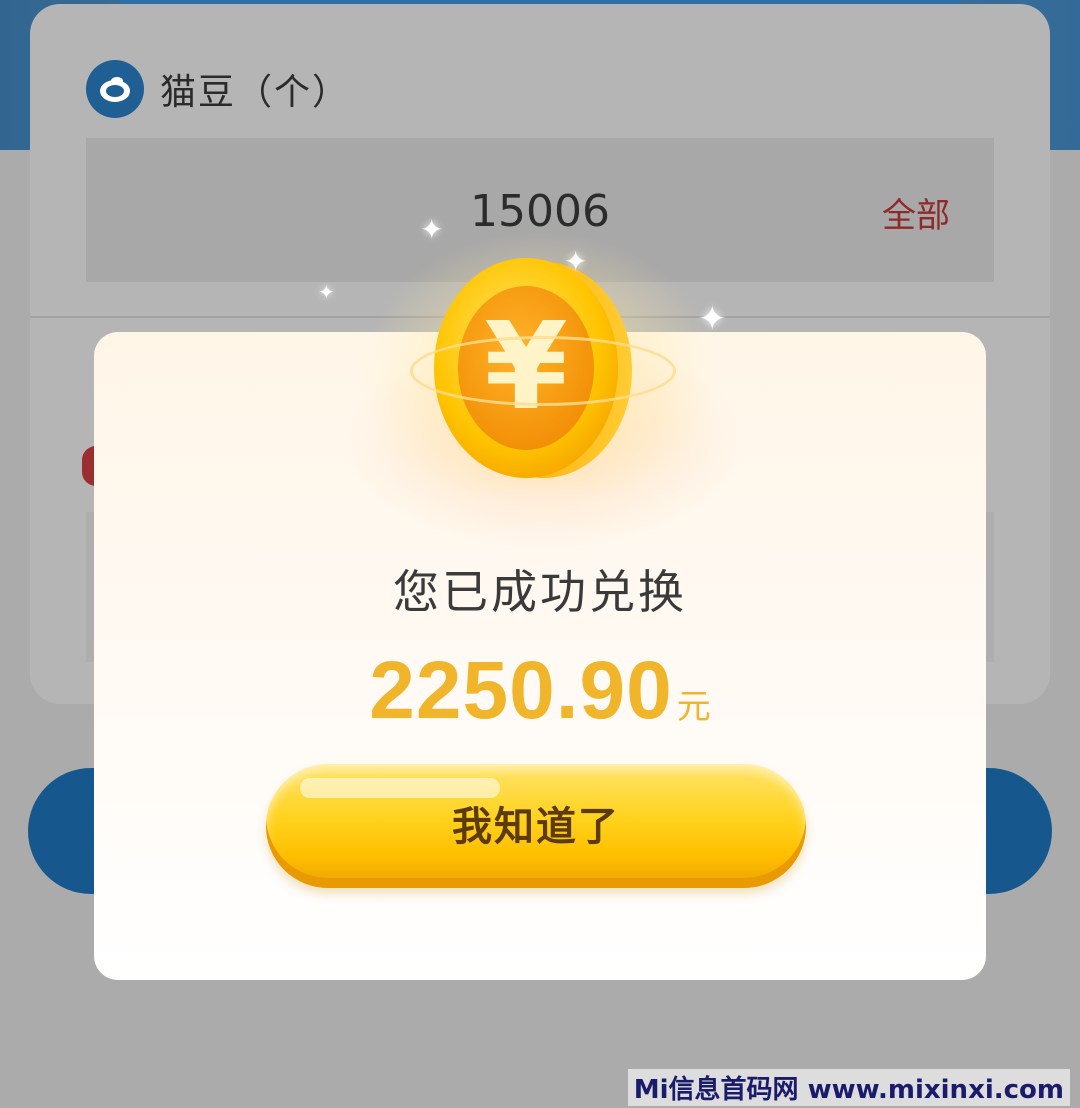  What do you see at coordinates (540, 592) in the screenshot?
I see `success-message: 您已成功兑换` at bounding box center [540, 592].